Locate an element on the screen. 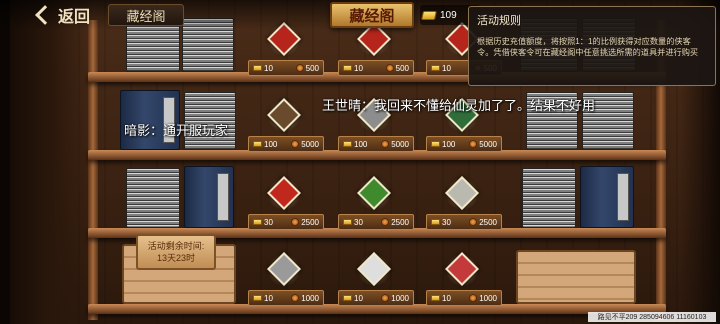  token-price-value: 5000 is located at coordinates (400, 144).